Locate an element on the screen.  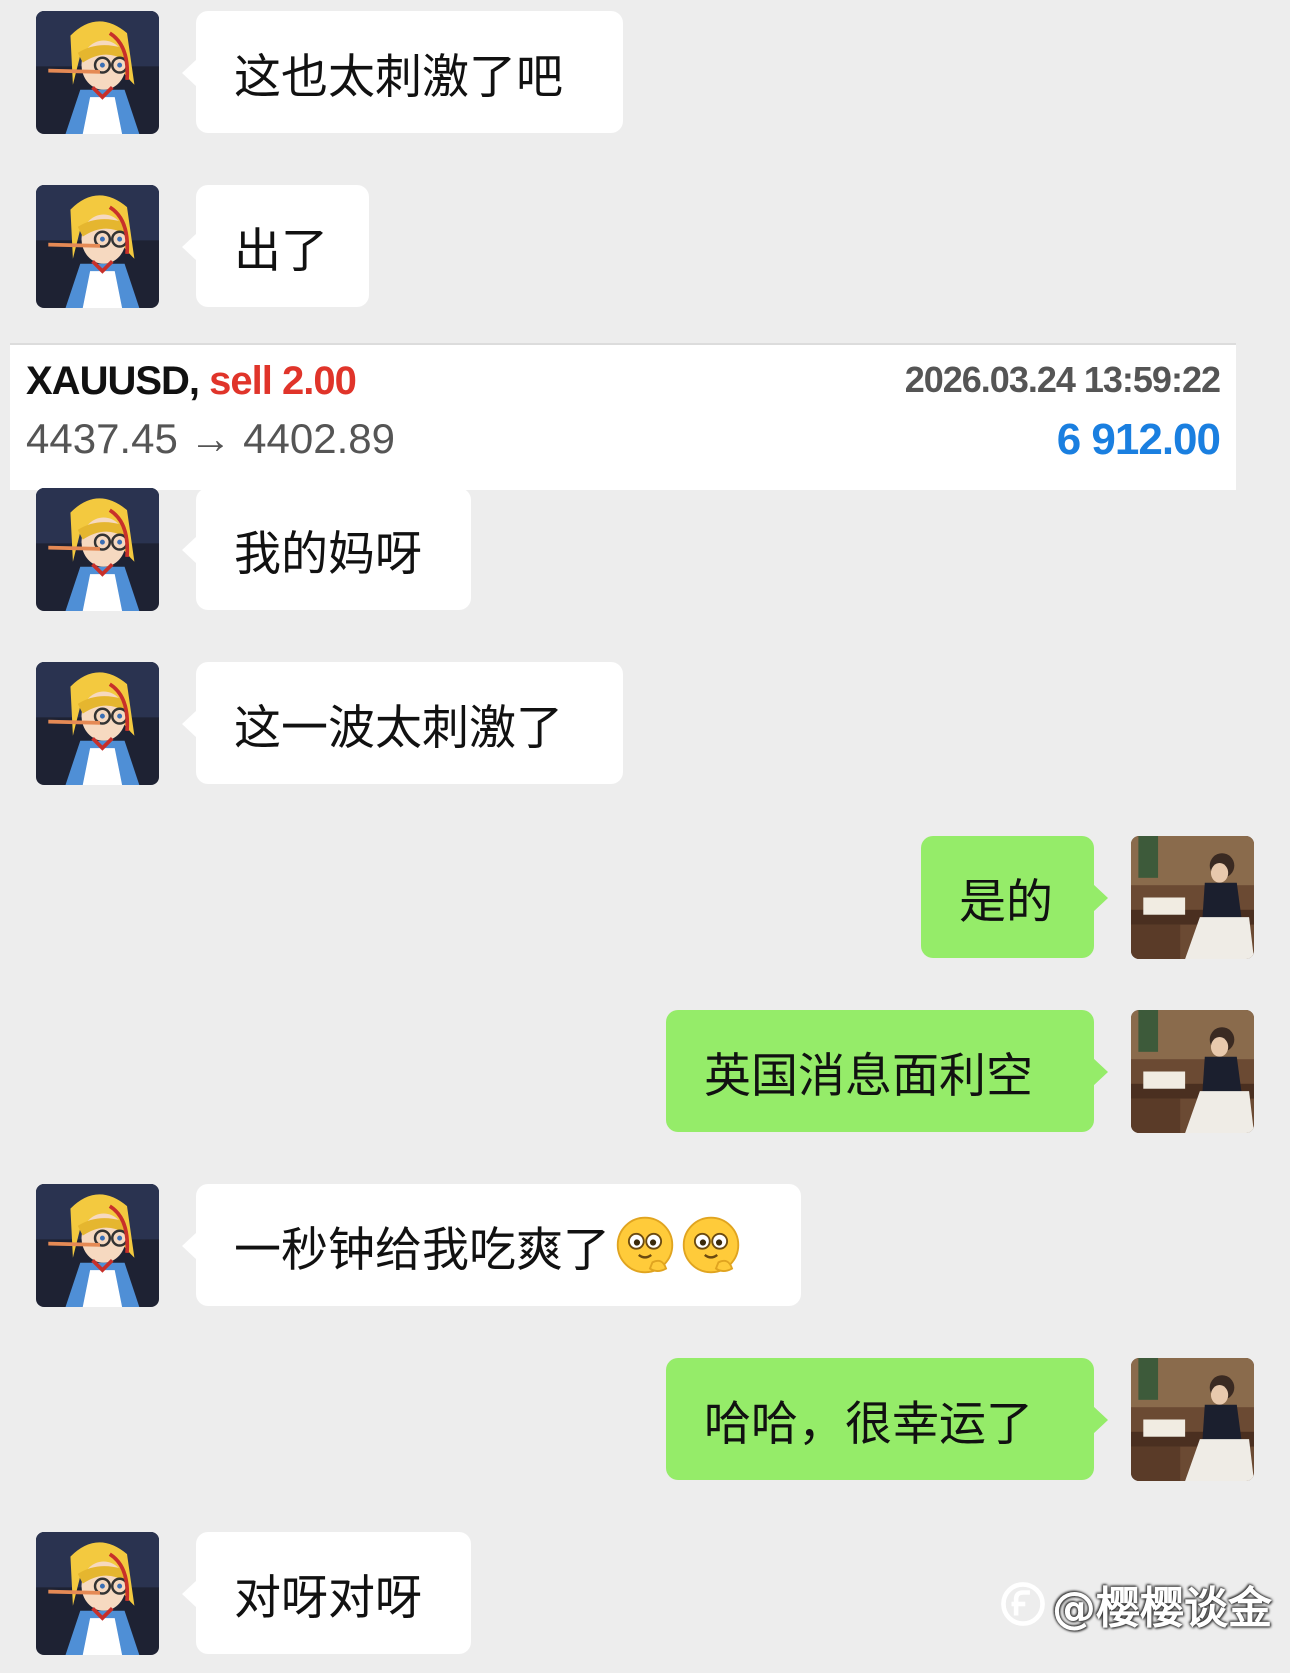
watermark-text: @樱樱谈金 is located at coordinates (1162, 1608).